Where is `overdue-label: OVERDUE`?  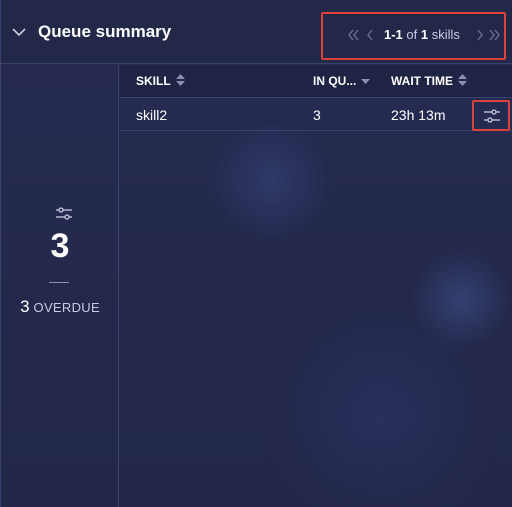 overdue-label: OVERDUE is located at coordinates (66, 307).